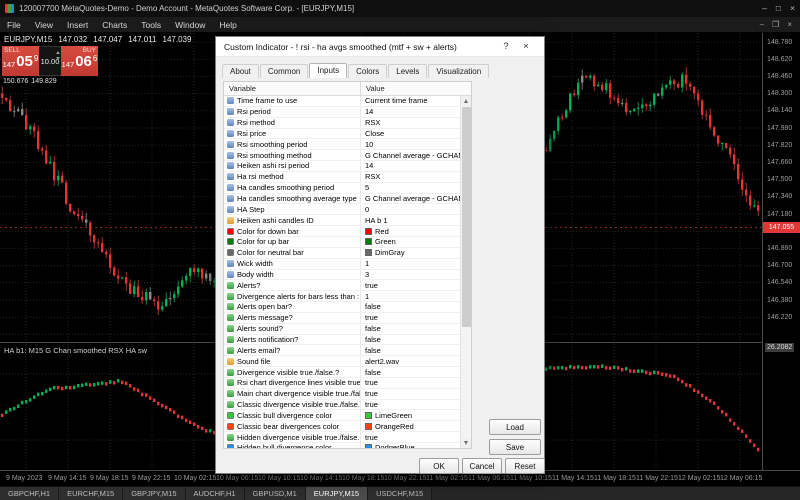  Describe the element at coordinates (342, 445) in the screenshot. I see `param-row: Hidden bull divergence color DodgerBlue` at that location.